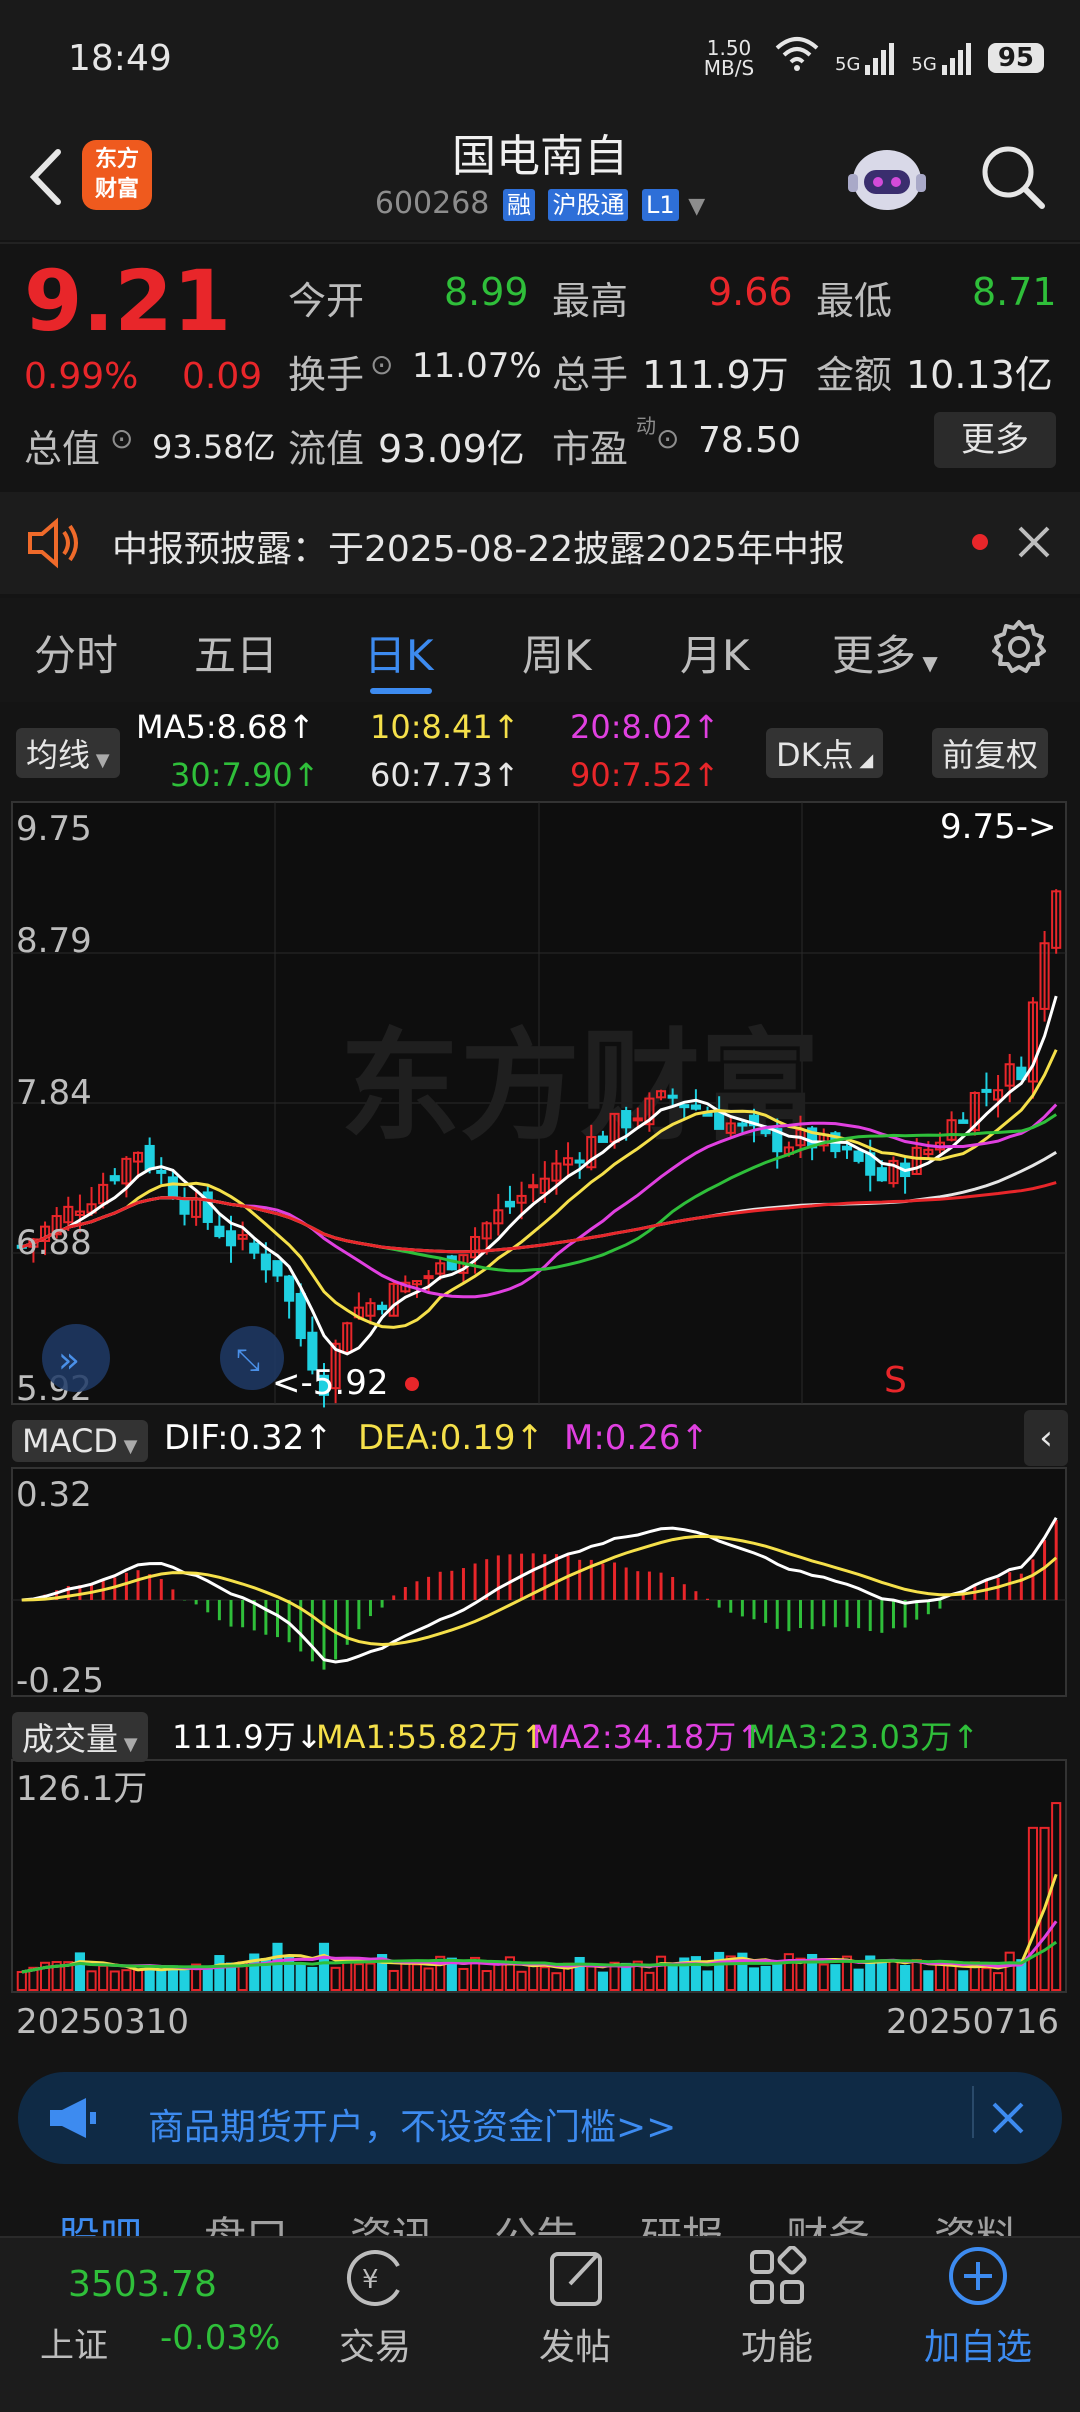 This screenshot has width=1080, height=2412. Describe the element at coordinates (895, 1380) in the screenshot. I see `sell-signal: S` at that location.